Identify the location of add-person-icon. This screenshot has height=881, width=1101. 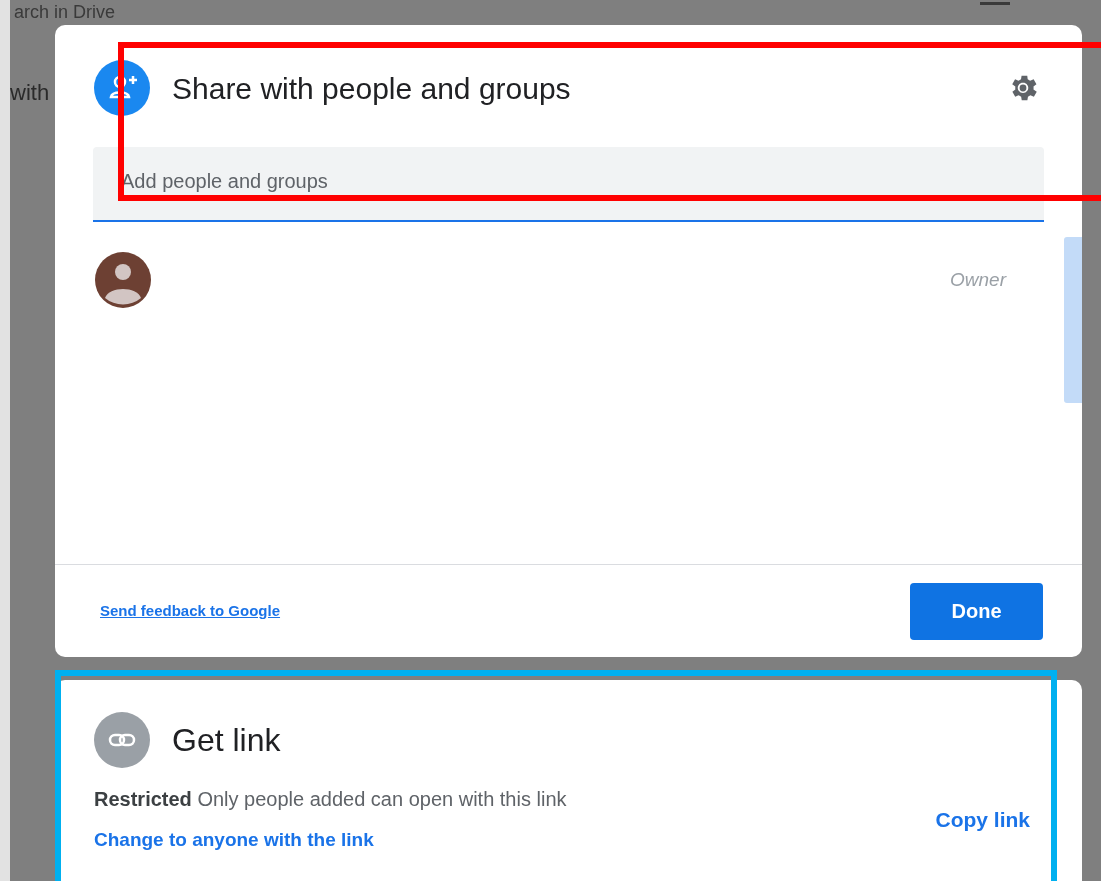
(122, 88).